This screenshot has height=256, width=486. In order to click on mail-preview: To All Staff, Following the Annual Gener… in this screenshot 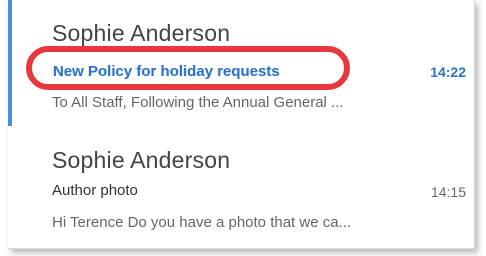, I will do `click(198, 102)`.